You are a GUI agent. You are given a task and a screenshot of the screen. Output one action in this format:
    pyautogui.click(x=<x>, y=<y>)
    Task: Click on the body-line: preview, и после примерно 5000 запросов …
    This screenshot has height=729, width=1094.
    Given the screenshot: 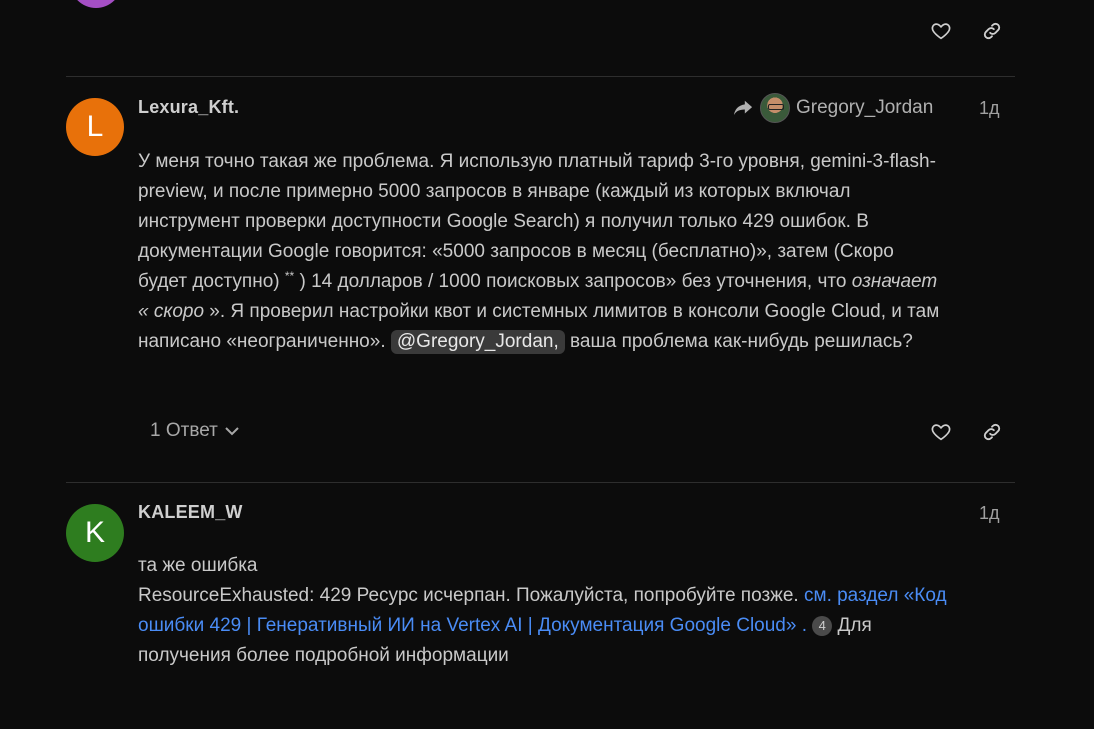 What is the action you would take?
    pyautogui.click(x=494, y=191)
    